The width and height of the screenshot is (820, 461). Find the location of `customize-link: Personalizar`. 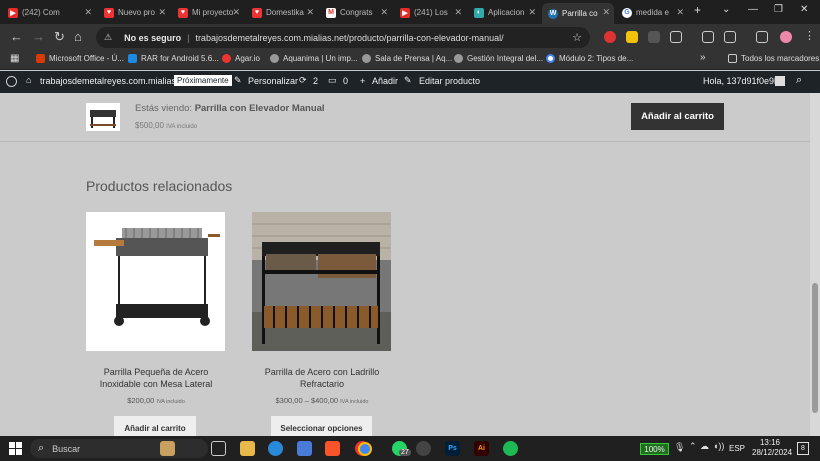

customize-link: Personalizar is located at coordinates (273, 81).